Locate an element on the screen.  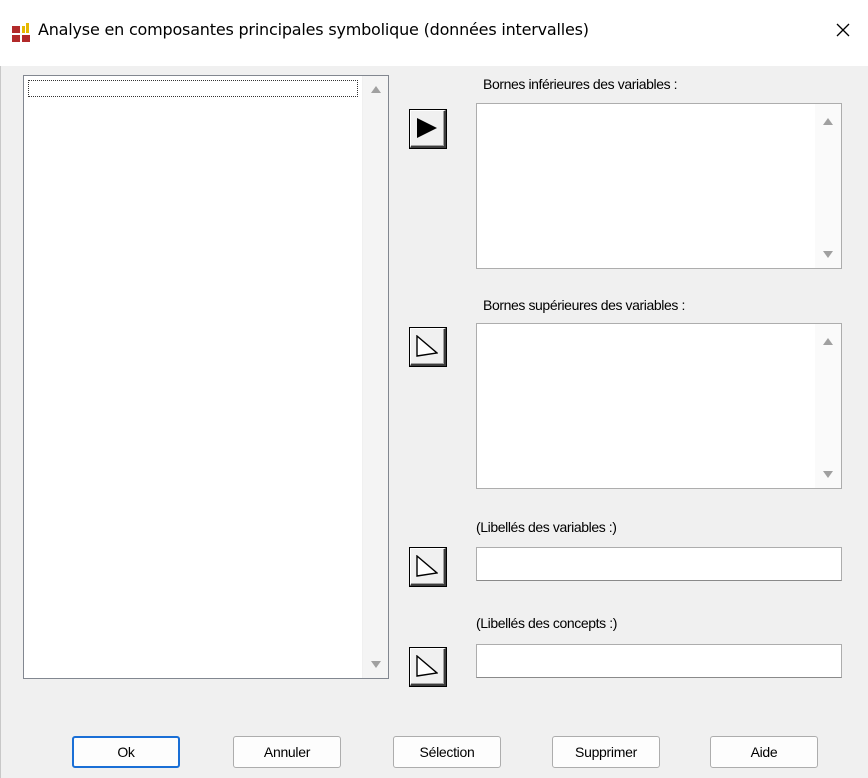
delete-button: Supprimer is located at coordinates (606, 752).